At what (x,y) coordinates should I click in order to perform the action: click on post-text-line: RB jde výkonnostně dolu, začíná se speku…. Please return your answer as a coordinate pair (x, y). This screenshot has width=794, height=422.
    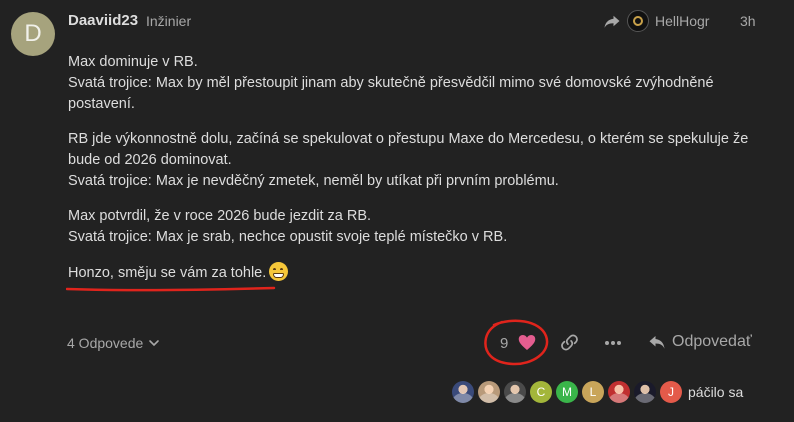
    Looking at the image, I should click on (408, 149).